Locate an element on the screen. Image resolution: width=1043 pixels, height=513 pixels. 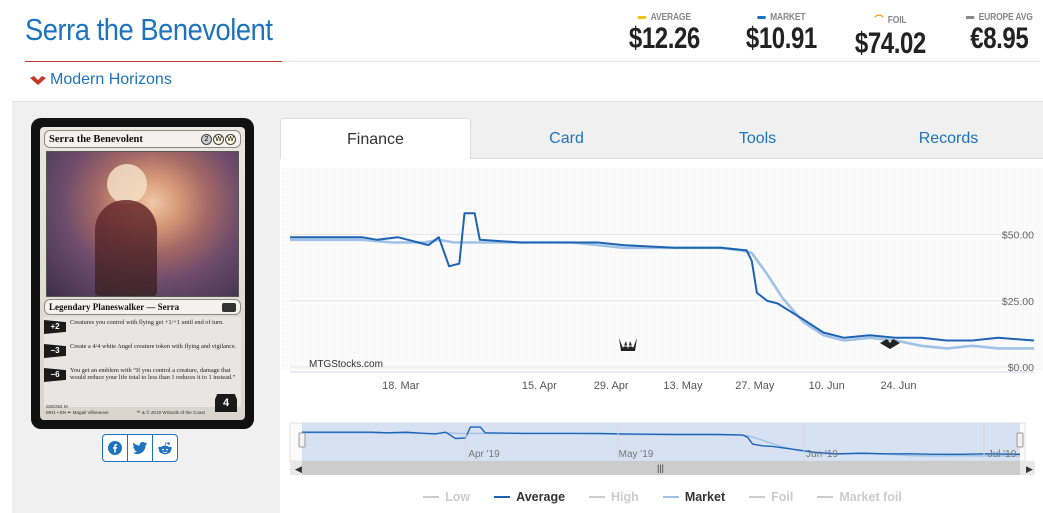
y-tick-label: $25.00 is located at coordinates (1018, 302).